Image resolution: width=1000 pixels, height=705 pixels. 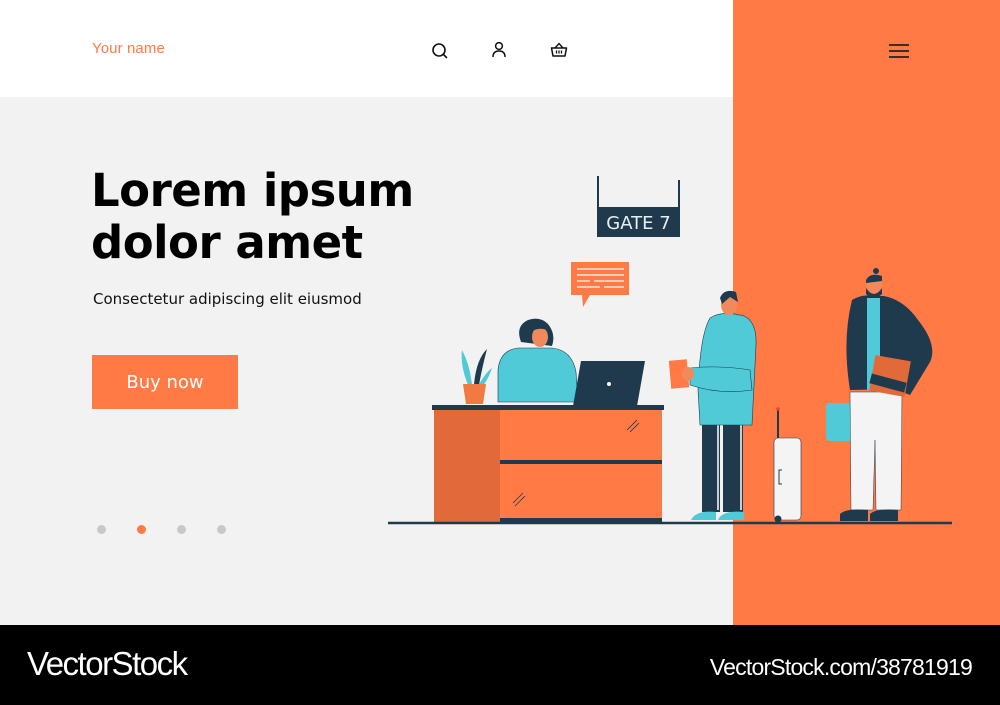 What do you see at coordinates (879, 394) in the screenshot?
I see `traveler-with-briefcase` at bounding box center [879, 394].